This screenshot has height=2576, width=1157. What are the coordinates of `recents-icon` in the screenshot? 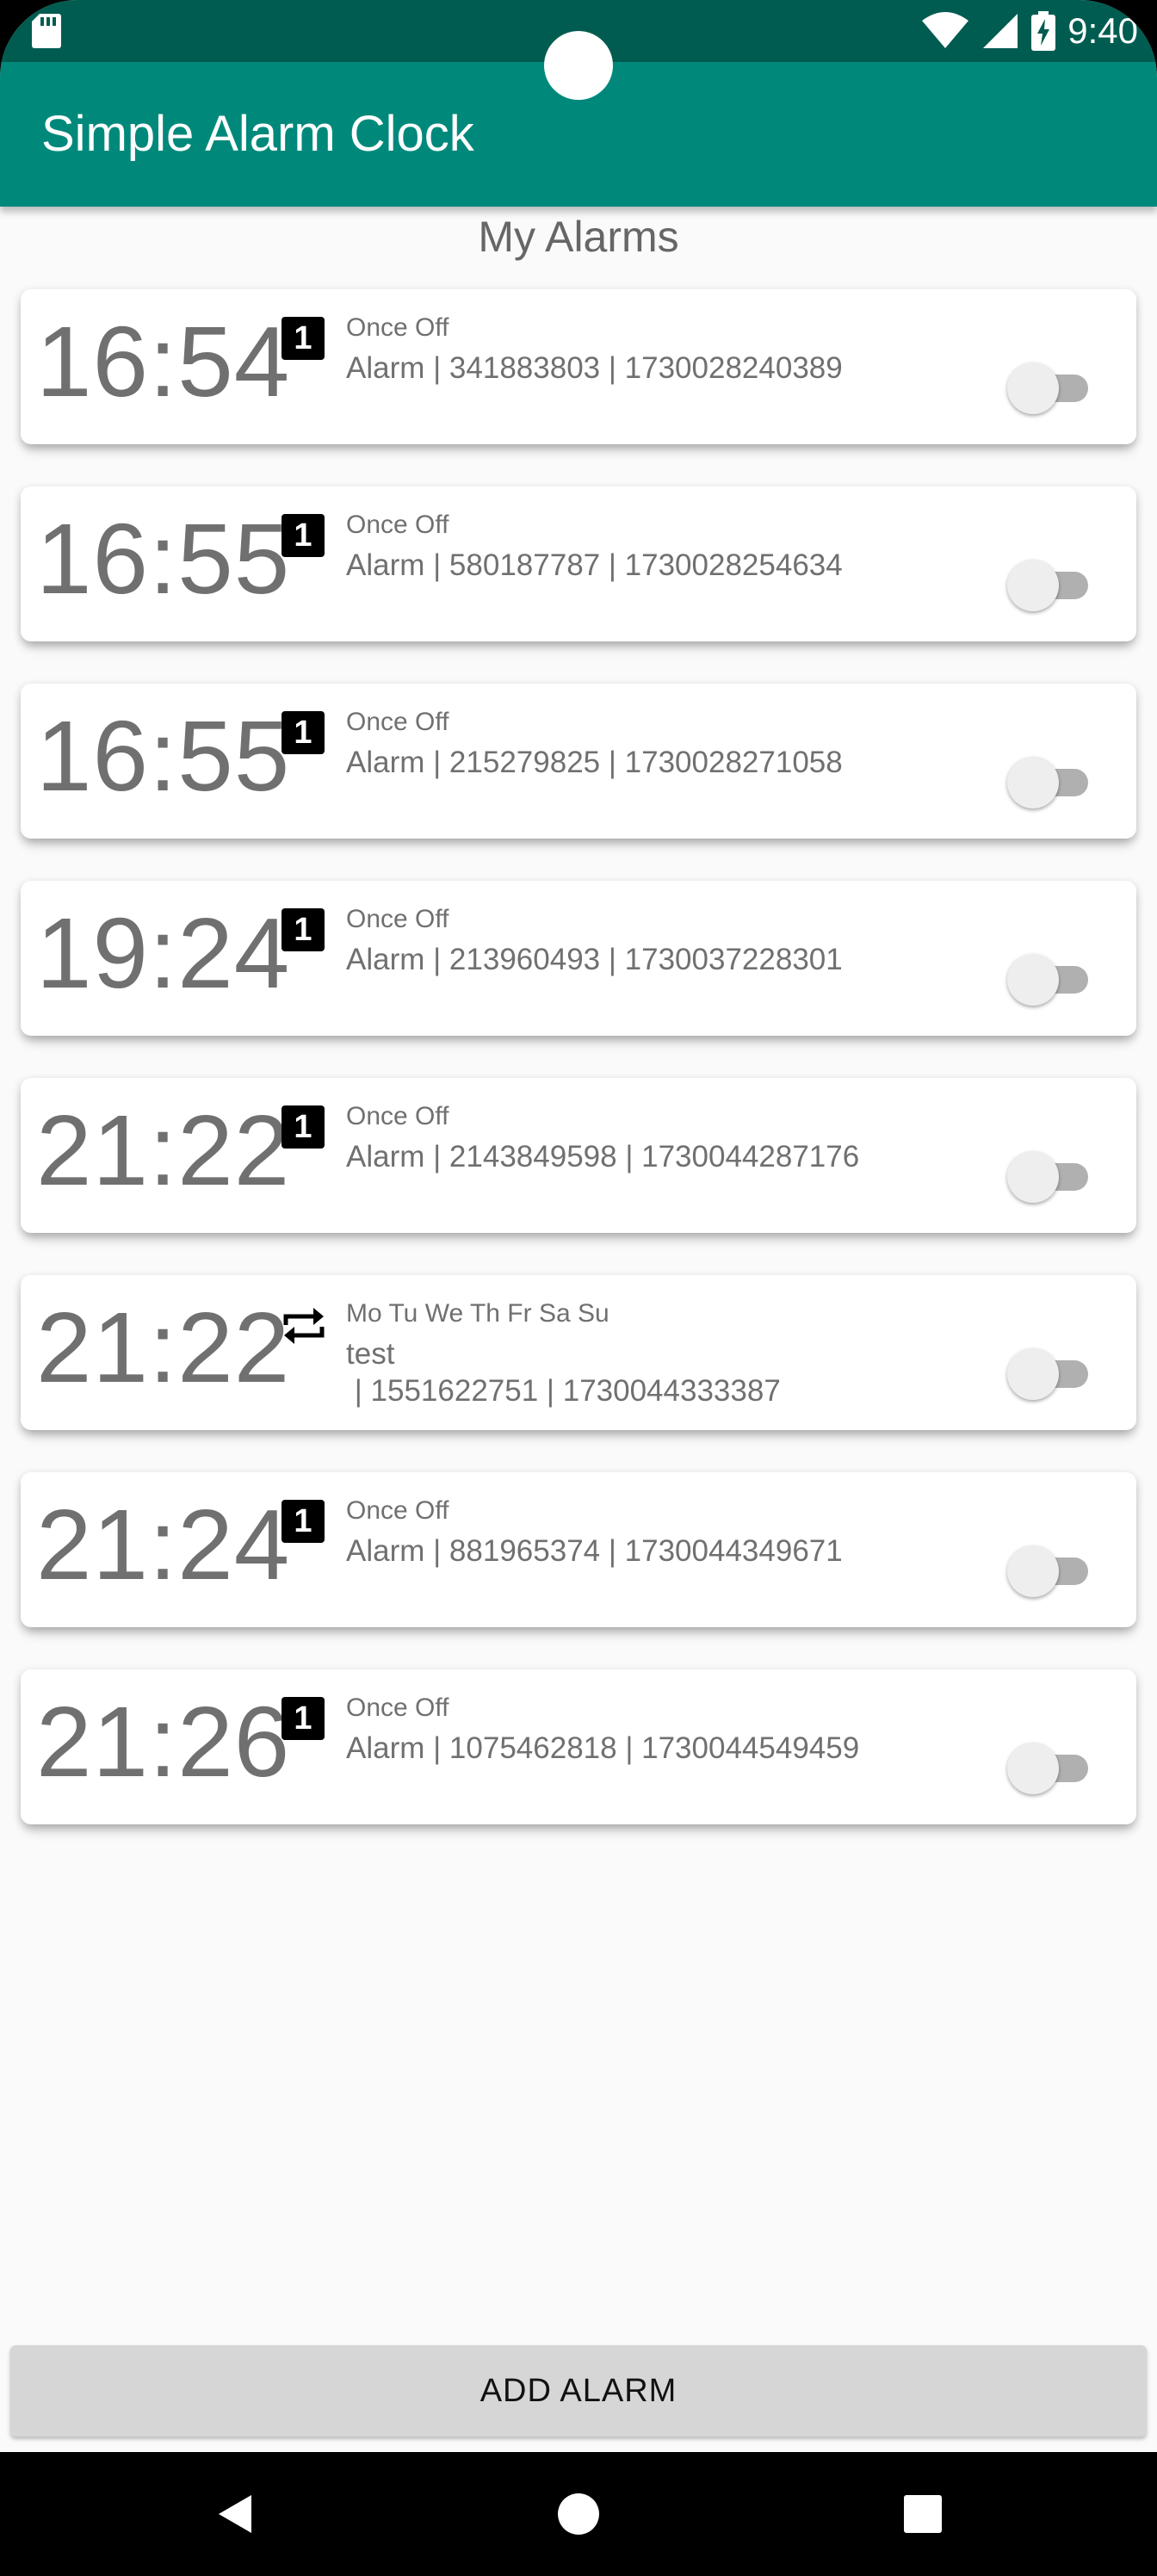 It's located at (923, 2514).